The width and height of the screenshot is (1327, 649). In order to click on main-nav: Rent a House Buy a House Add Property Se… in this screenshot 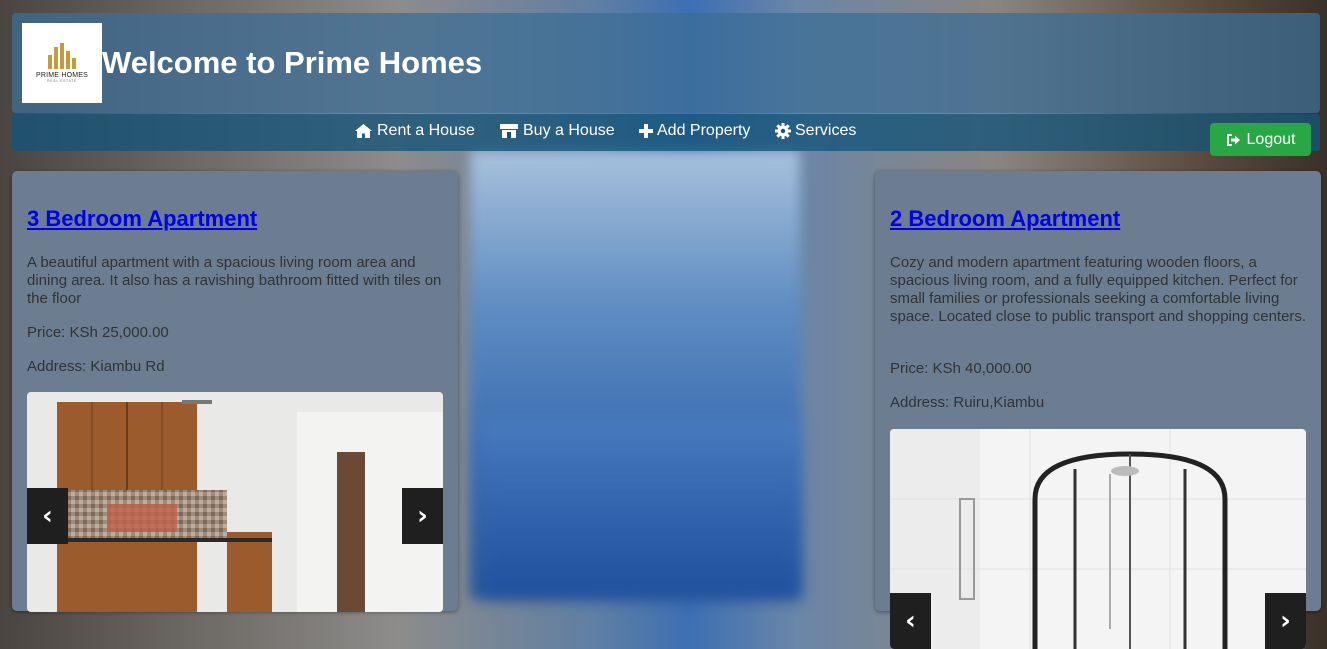, I will do `click(666, 132)`.